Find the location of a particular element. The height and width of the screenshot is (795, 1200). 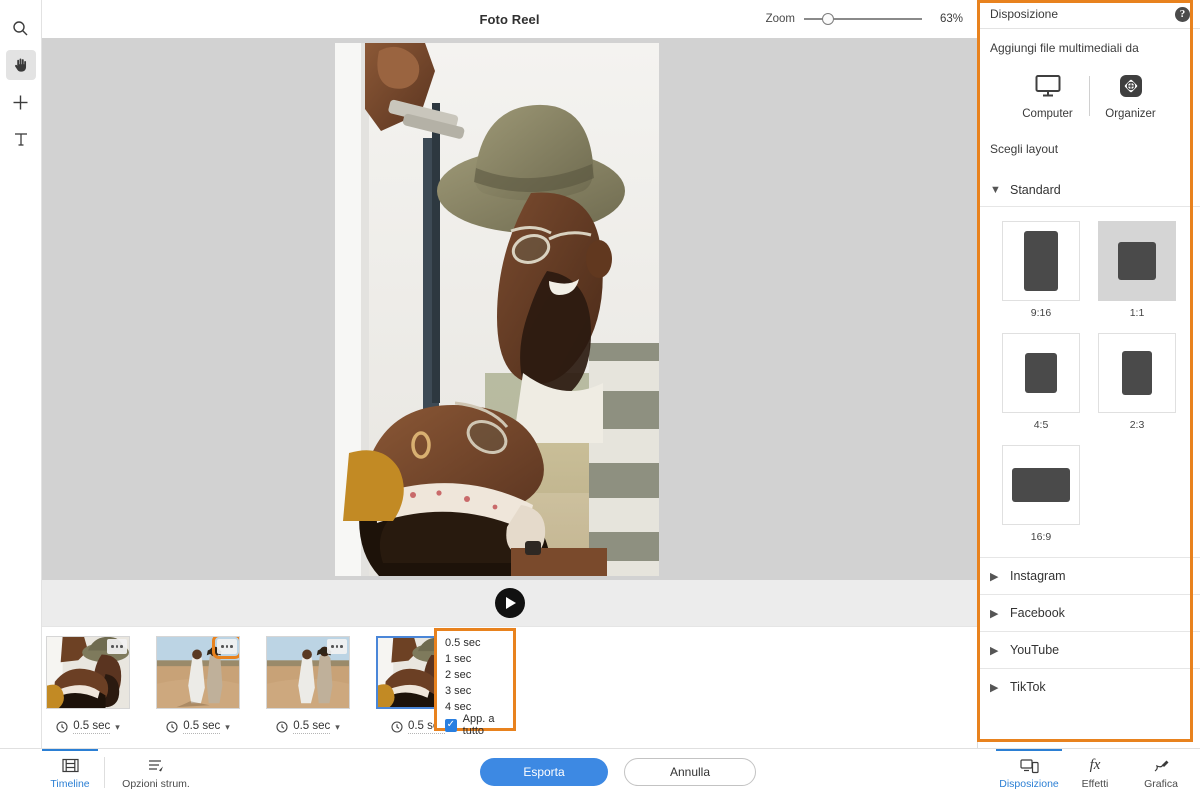

zoom-slider is located at coordinates (863, 19).